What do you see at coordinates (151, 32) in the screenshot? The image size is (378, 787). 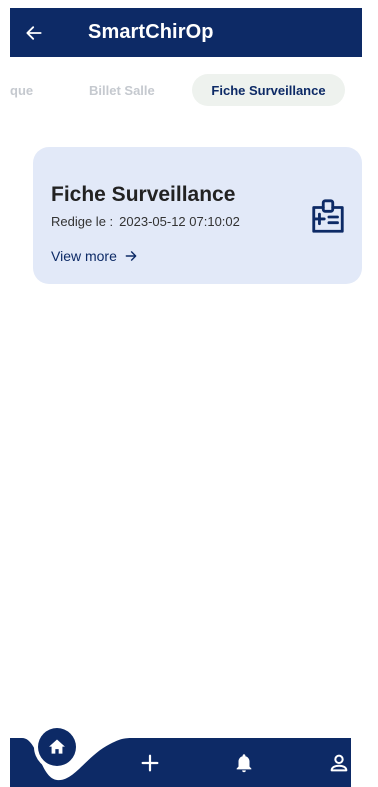 I see `app-title: SmartChirOp` at bounding box center [151, 32].